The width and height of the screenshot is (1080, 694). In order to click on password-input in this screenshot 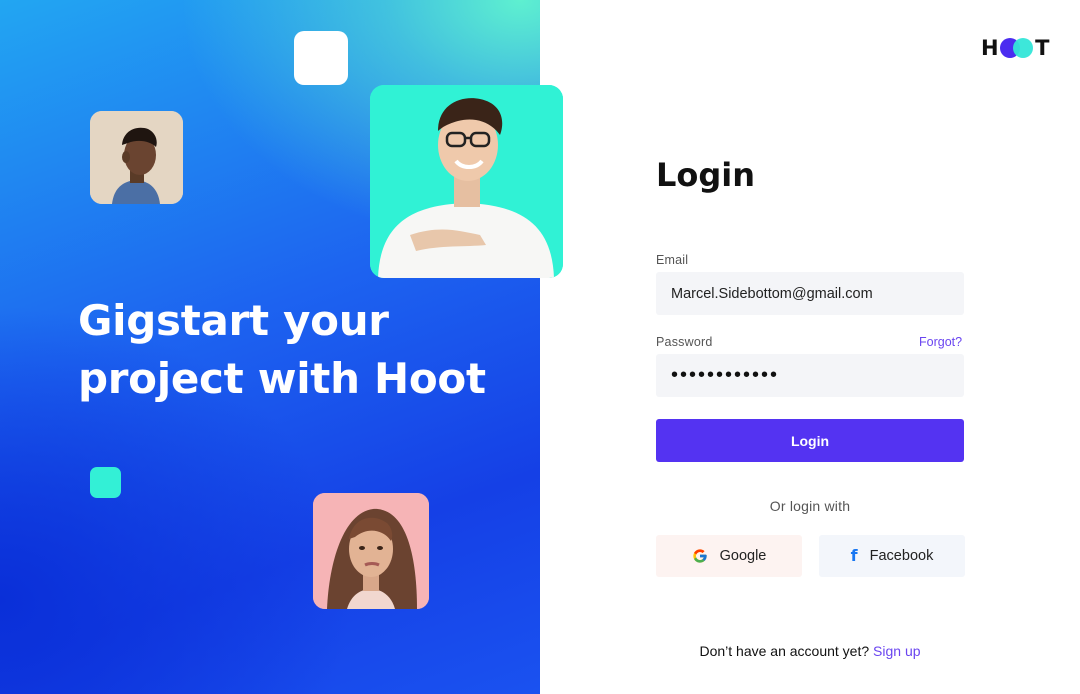, I will do `click(810, 375)`.